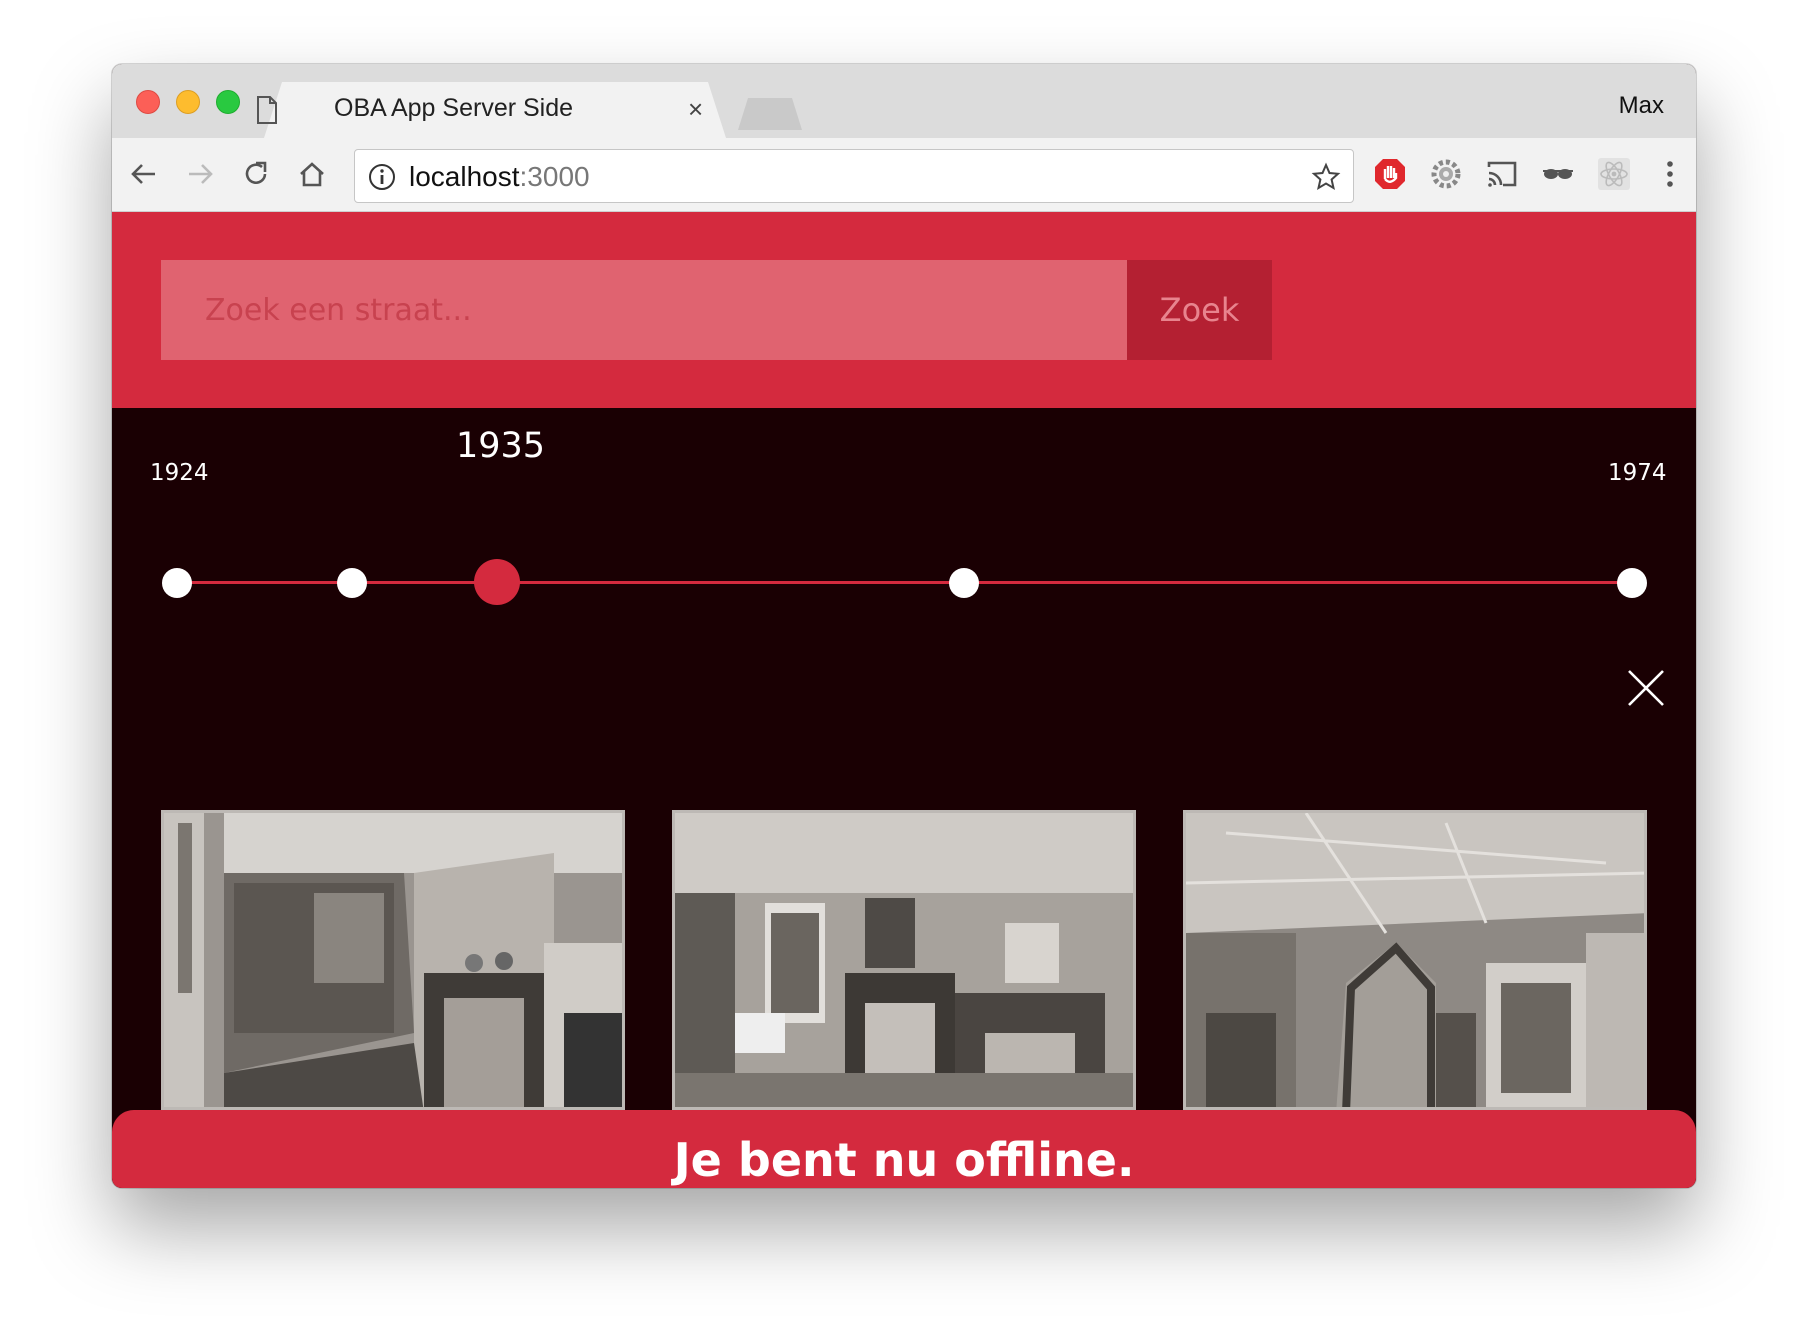 The width and height of the screenshot is (1800, 1342). I want to click on tab-close-icon: ×, so click(695, 109).